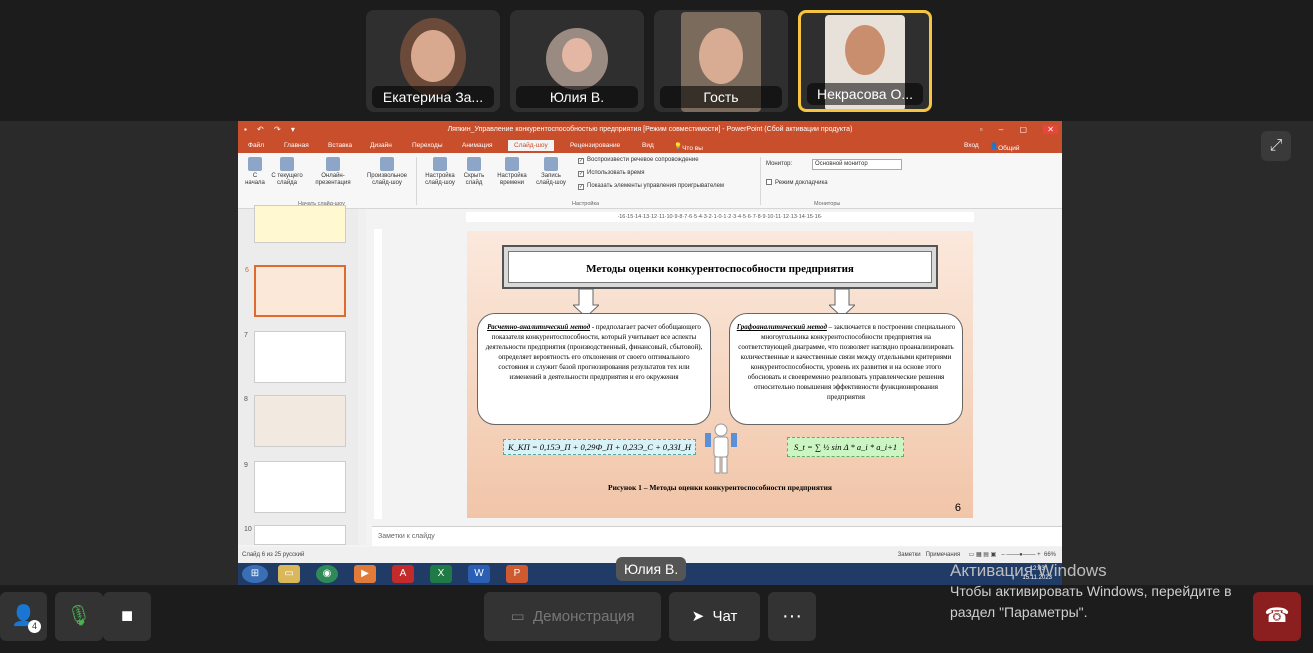 Image resolution: width=1313 pixels, height=653 pixels. I want to click on rehearse-timings-button: Настройка времени, so click(512, 172).